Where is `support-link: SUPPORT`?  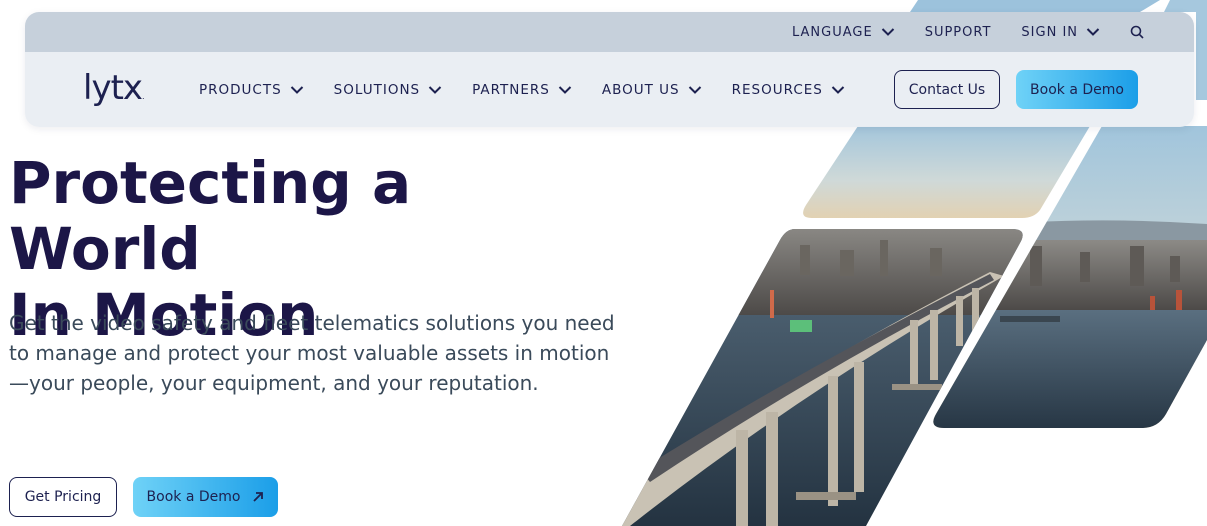
support-link: SUPPORT is located at coordinates (958, 32).